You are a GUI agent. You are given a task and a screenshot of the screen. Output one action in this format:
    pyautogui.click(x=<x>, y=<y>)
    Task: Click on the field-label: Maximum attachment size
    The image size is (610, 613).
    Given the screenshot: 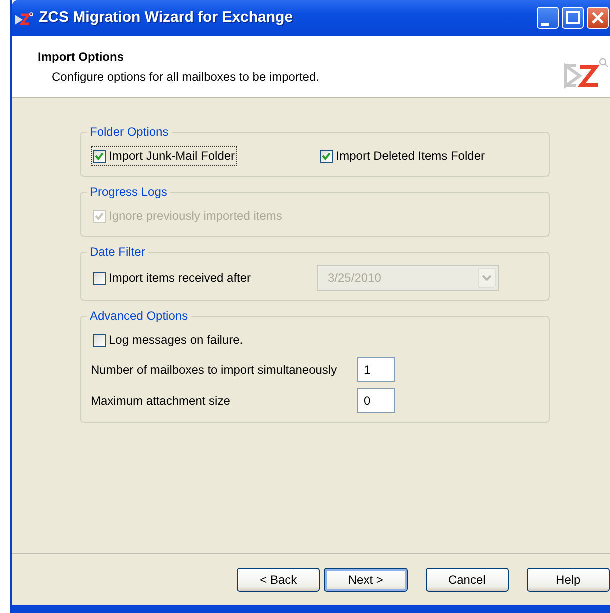 What is the action you would take?
    pyautogui.click(x=160, y=401)
    